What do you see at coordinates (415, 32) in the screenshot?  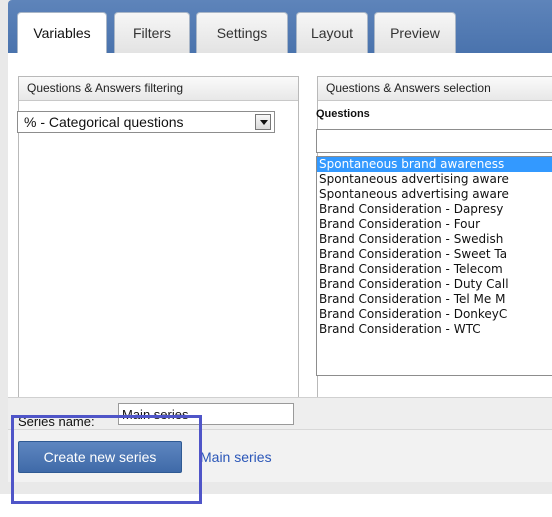 I see `tab-preview: Preview` at bounding box center [415, 32].